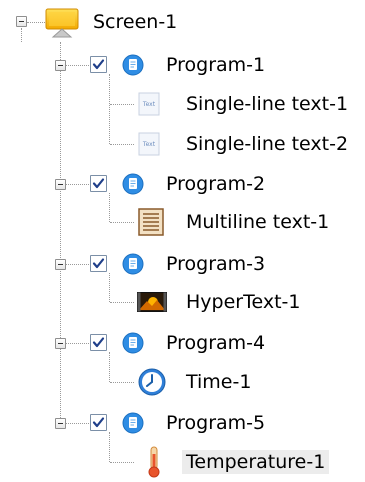  What do you see at coordinates (215, 343) in the screenshot?
I see `tree-node-label: Program-4` at bounding box center [215, 343].